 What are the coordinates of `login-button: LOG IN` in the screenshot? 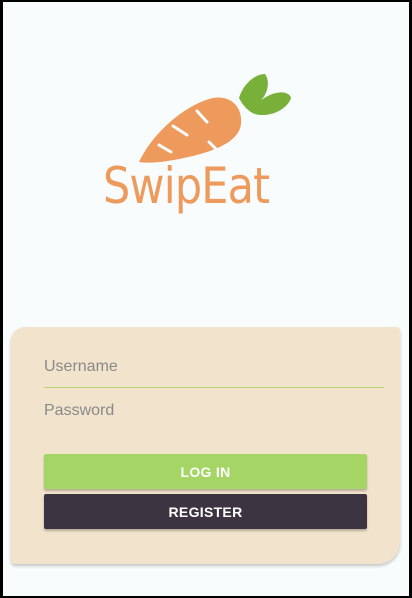 It's located at (205, 471).